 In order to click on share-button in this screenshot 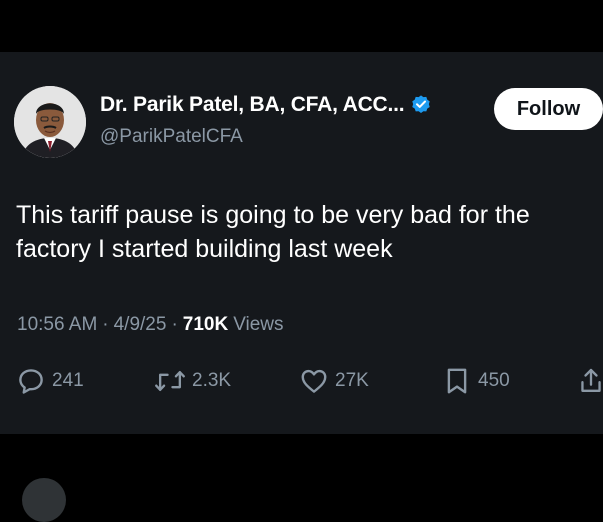, I will do `click(591, 381)`.